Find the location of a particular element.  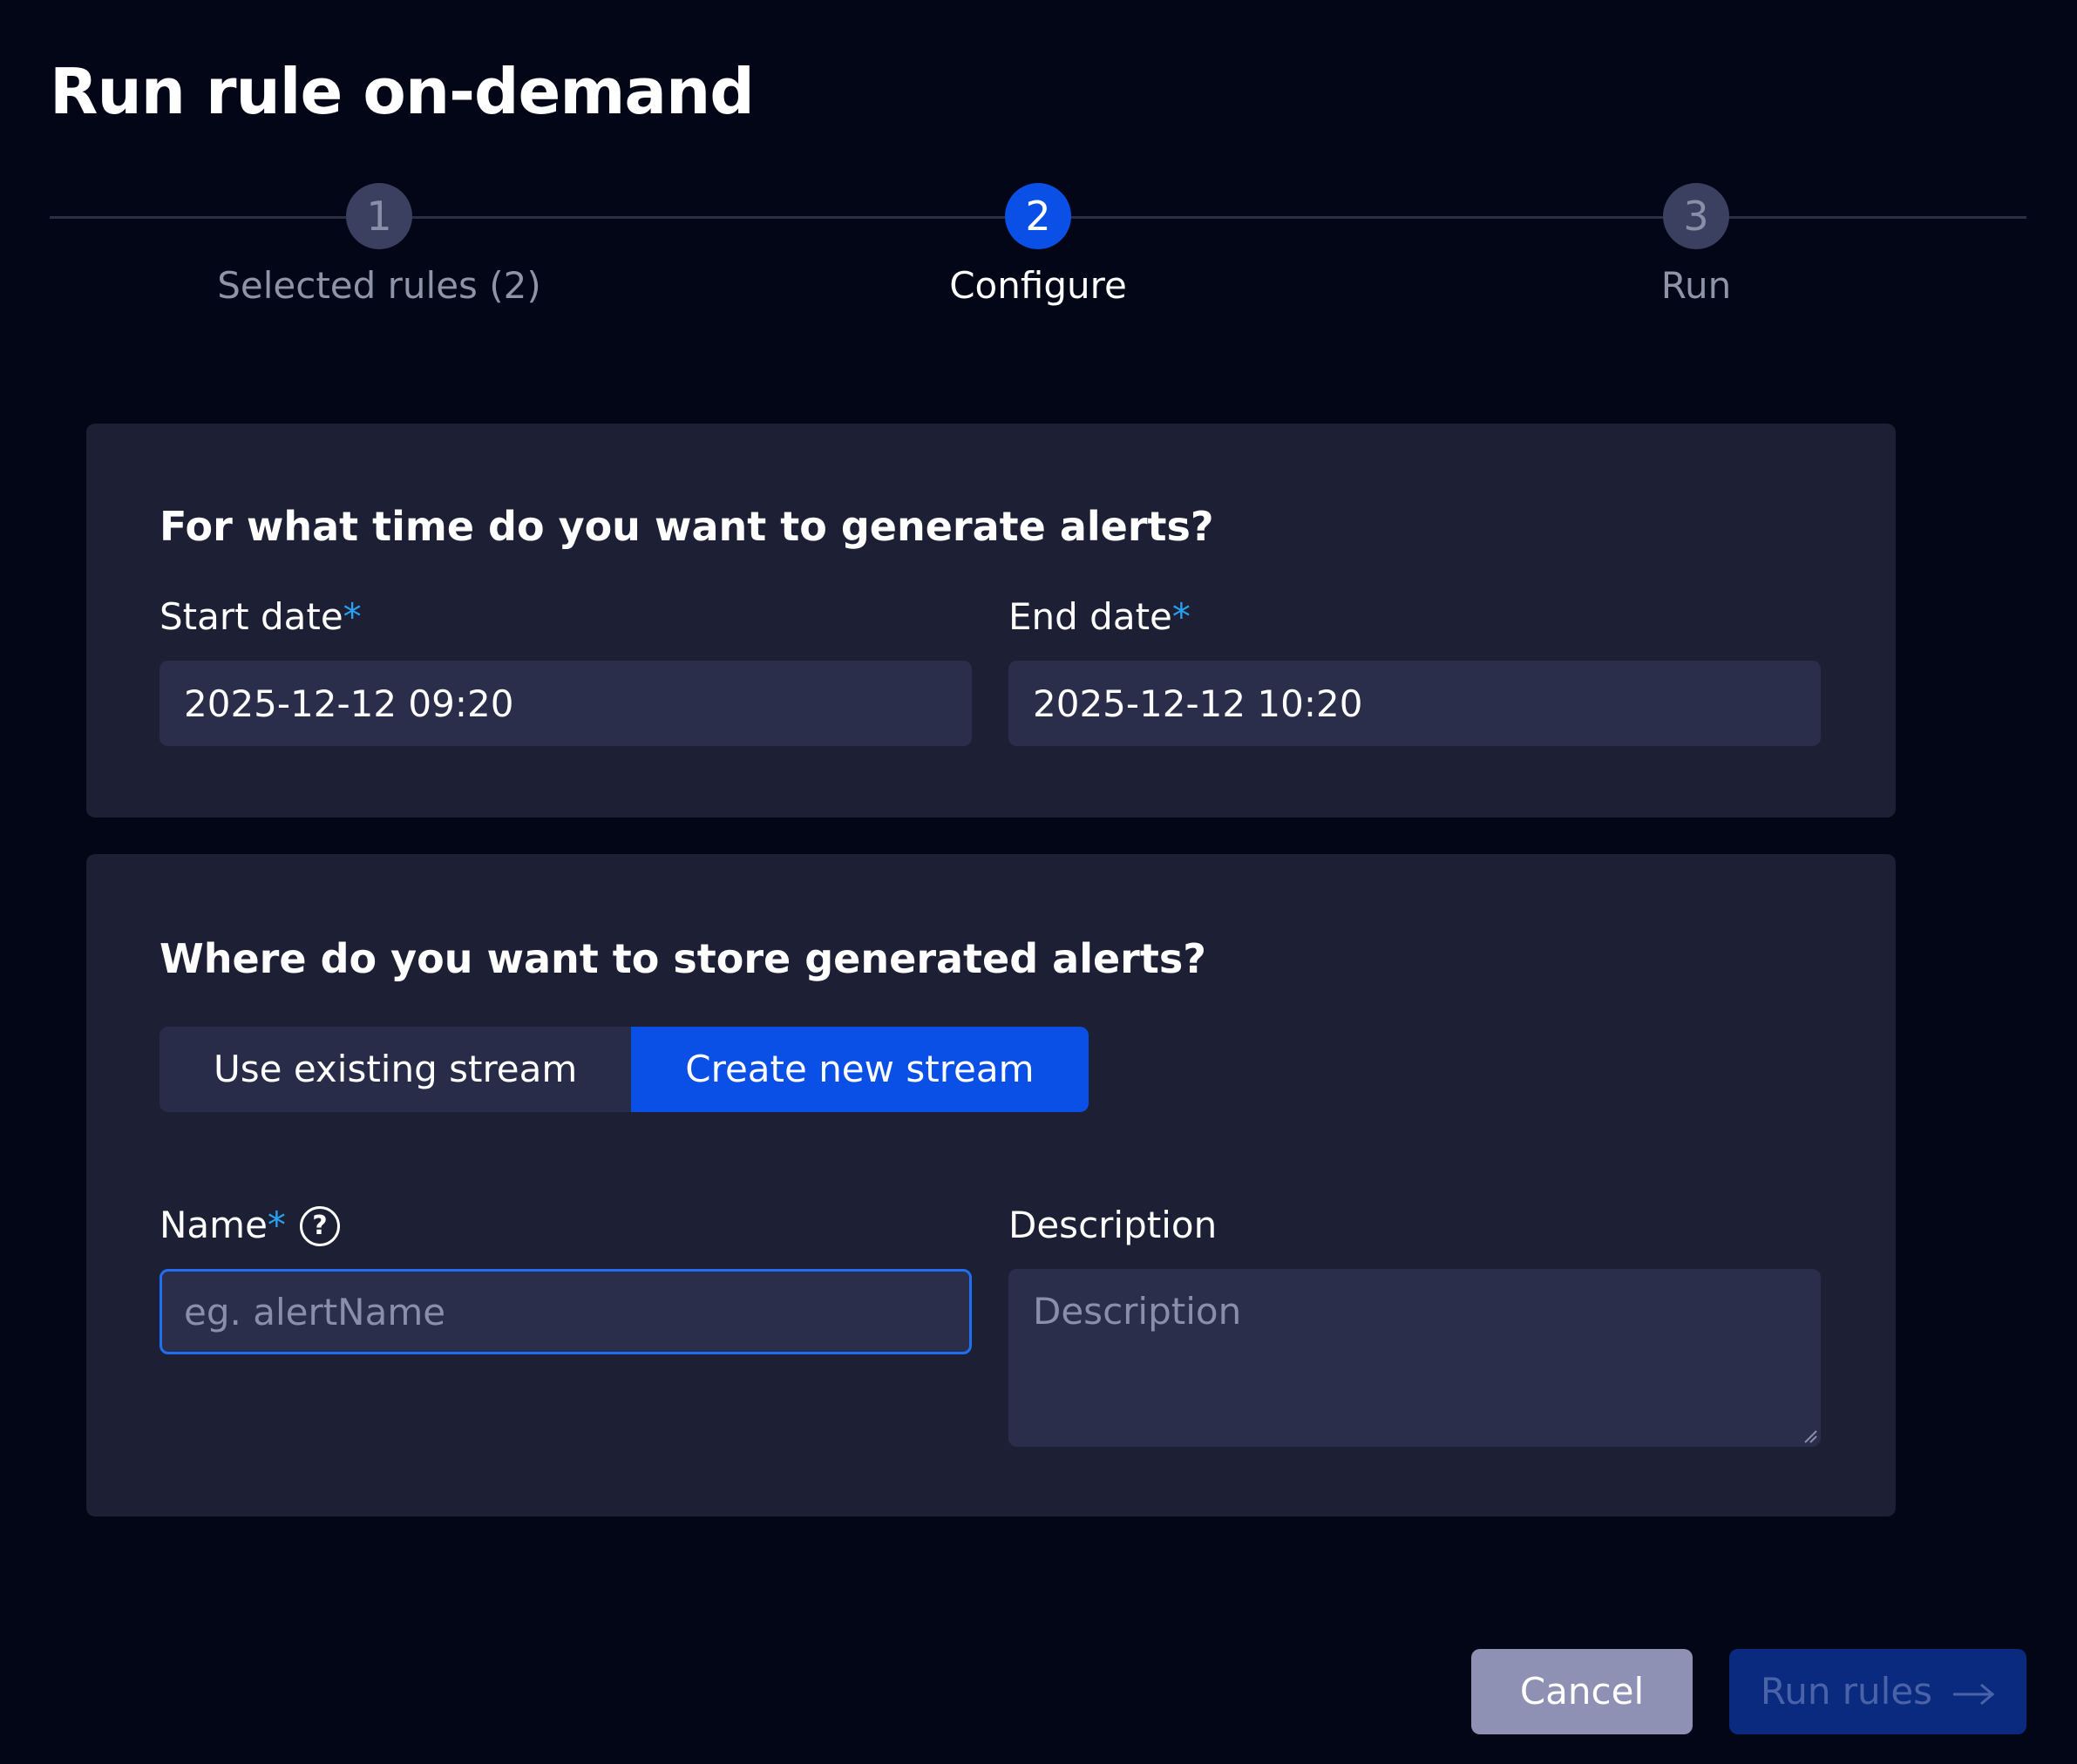

start-date-input is located at coordinates (566, 703).